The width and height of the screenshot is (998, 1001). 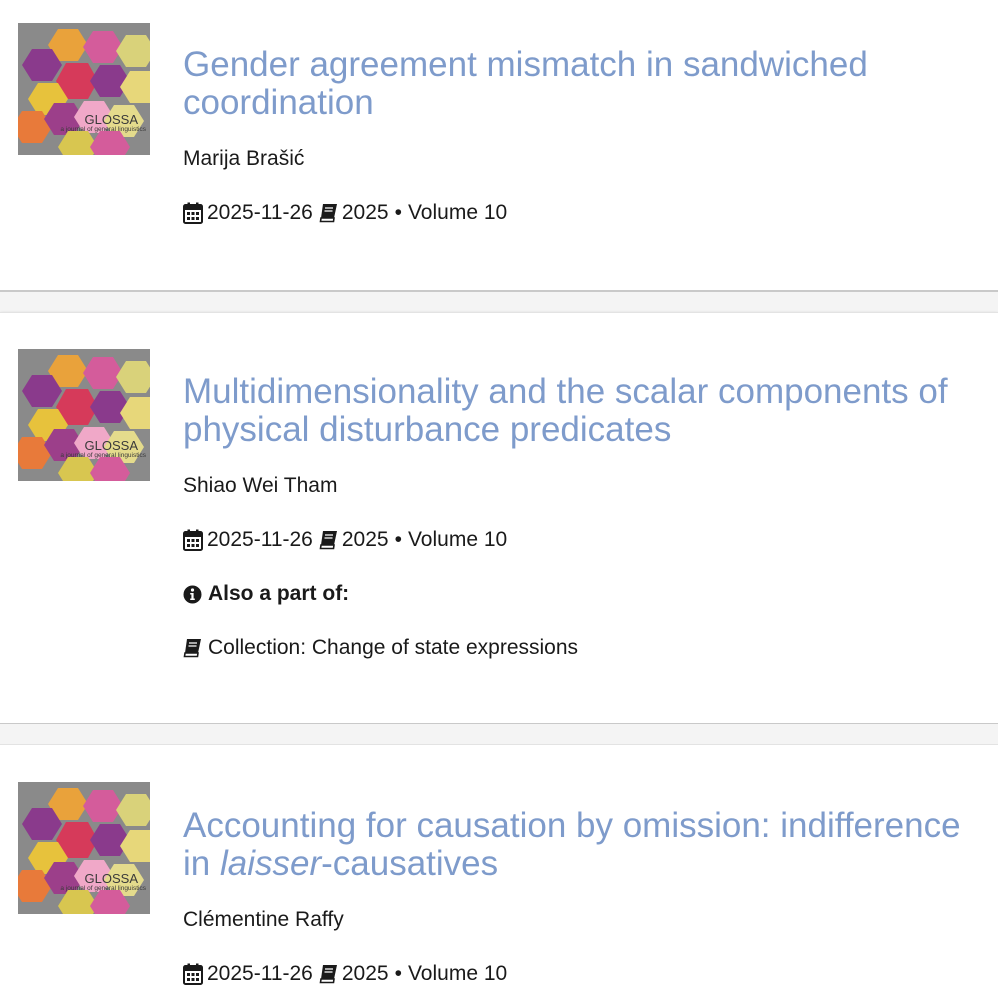 I want to click on also-part-of-label: Also a part of:, so click(x=279, y=593).